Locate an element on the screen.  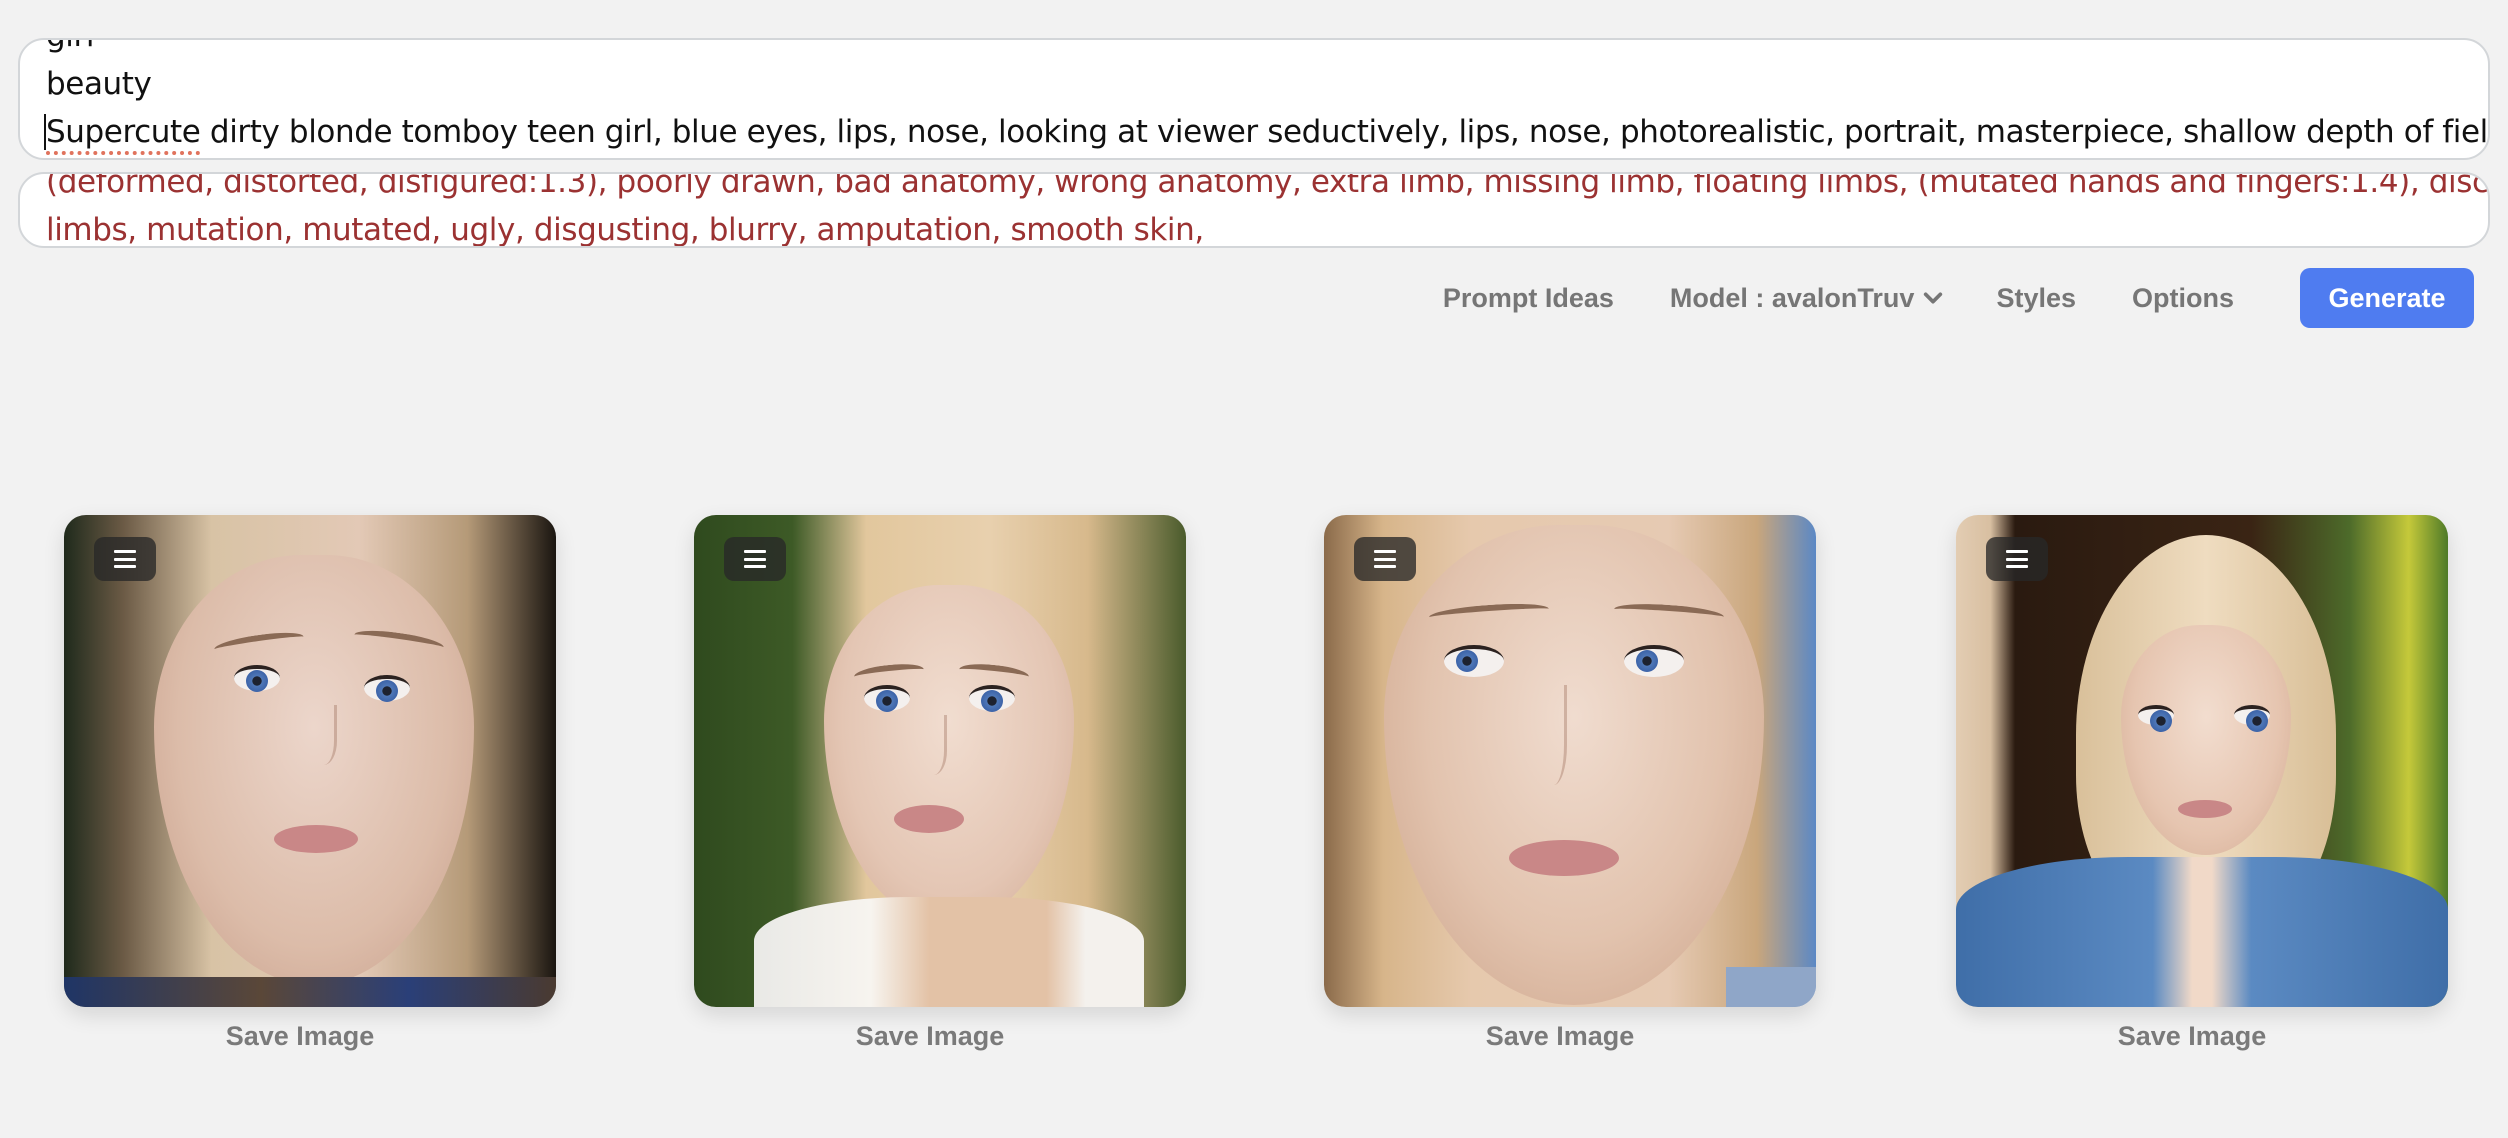
options-button: Options is located at coordinates (2183, 298).